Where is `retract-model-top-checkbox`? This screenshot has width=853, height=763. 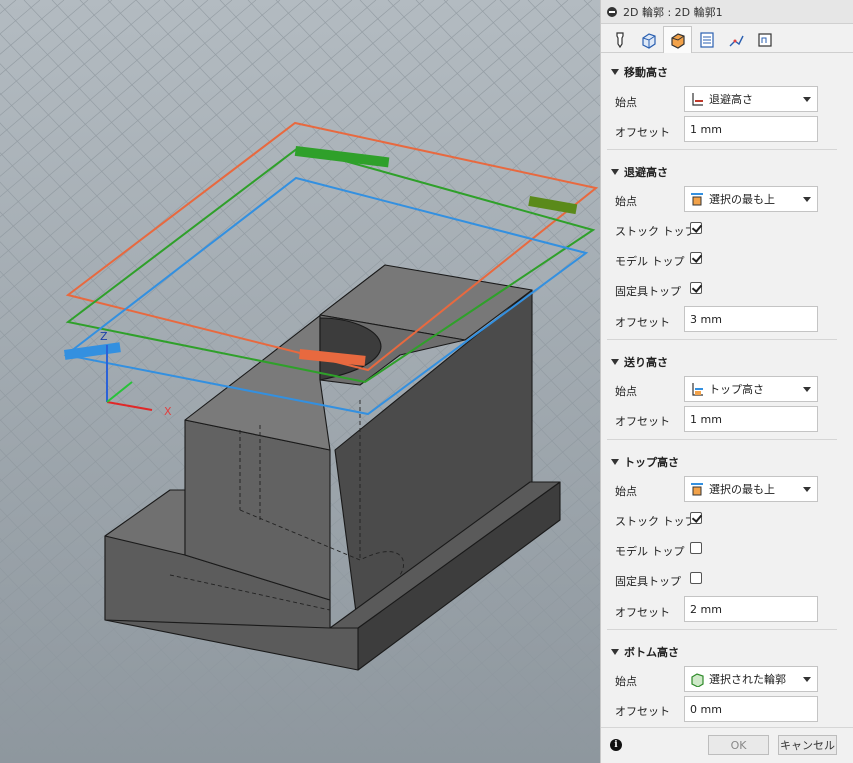
retract-model-top-checkbox is located at coordinates (696, 258).